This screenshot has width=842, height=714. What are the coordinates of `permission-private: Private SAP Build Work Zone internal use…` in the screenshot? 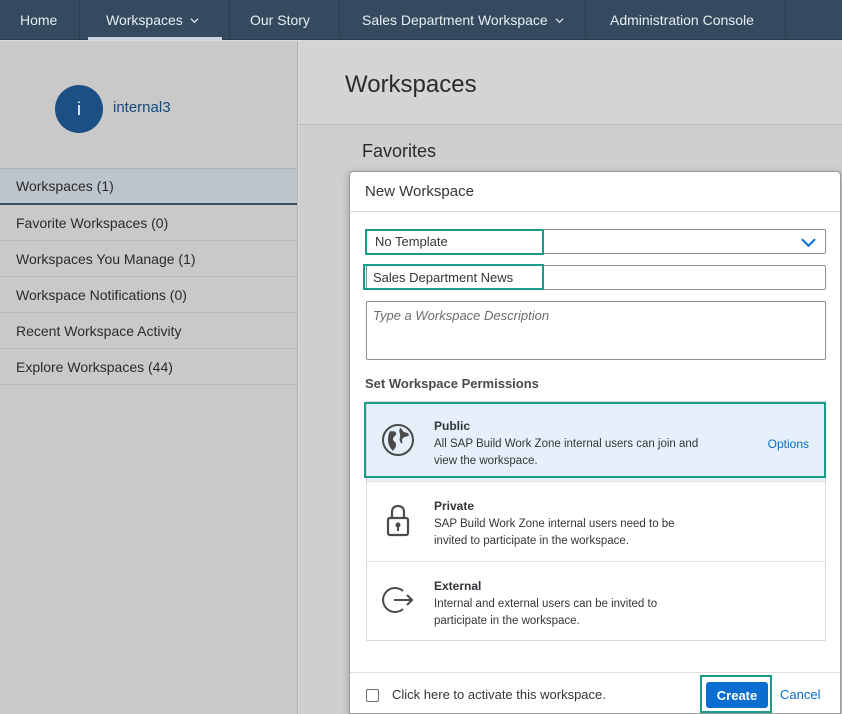 It's located at (596, 522).